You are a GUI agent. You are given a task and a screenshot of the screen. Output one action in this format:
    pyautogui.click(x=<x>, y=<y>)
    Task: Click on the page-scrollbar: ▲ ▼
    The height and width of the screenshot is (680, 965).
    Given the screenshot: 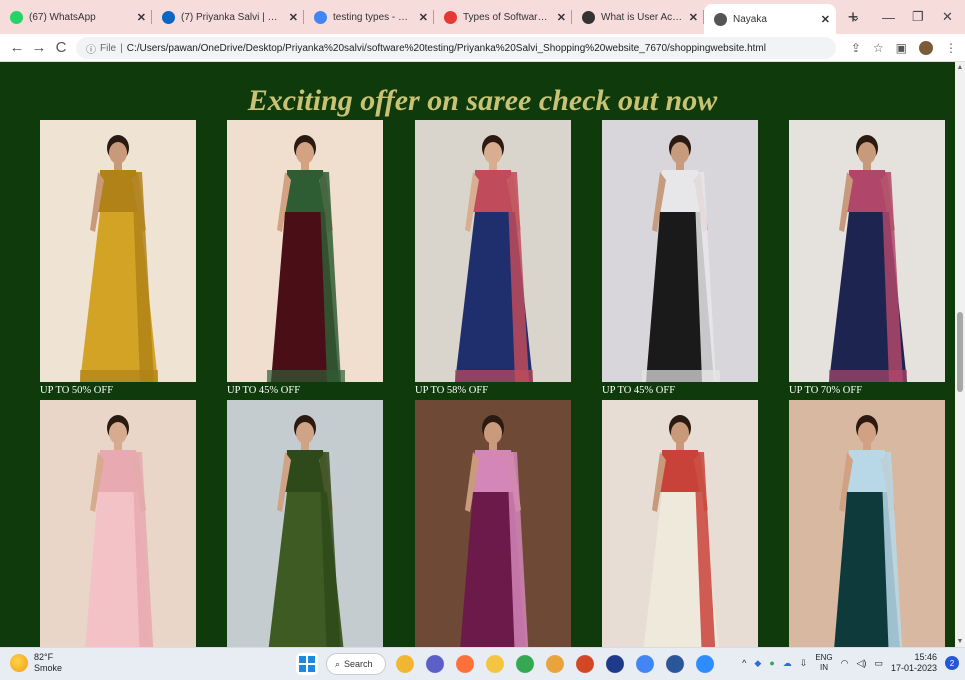 What is the action you would take?
    pyautogui.click(x=960, y=354)
    